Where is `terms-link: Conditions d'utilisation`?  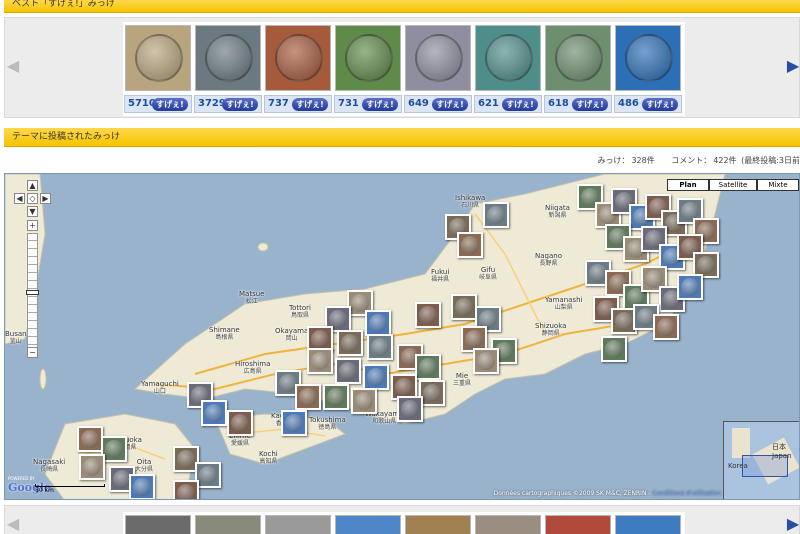
terms-link: Conditions d'utilisation is located at coordinates (686, 493).